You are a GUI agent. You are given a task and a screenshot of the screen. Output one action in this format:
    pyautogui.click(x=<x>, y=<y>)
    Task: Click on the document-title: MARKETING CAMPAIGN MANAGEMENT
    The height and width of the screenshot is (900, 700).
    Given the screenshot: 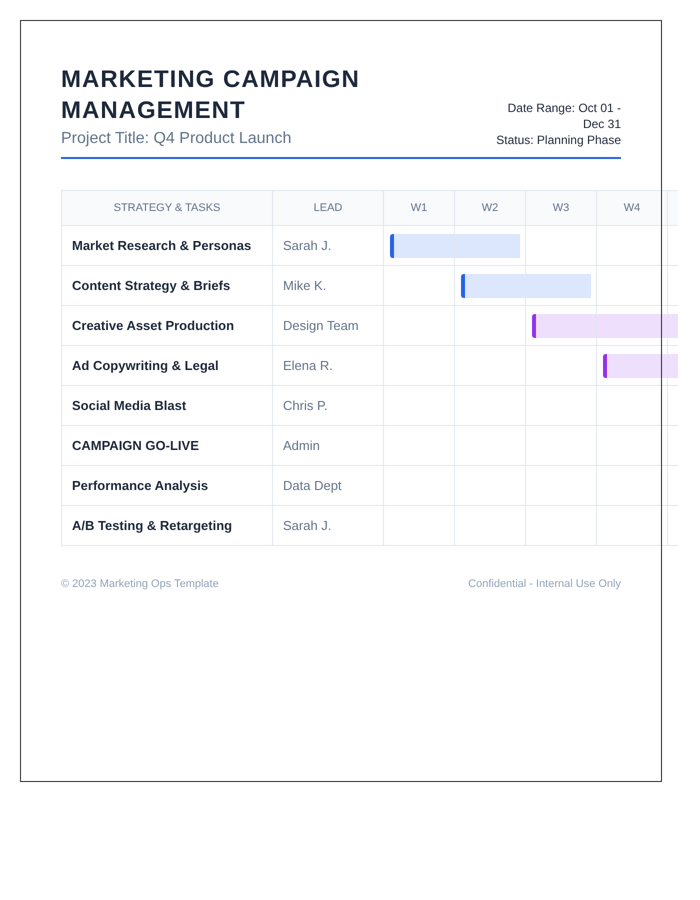 What is the action you would take?
    pyautogui.click(x=211, y=95)
    